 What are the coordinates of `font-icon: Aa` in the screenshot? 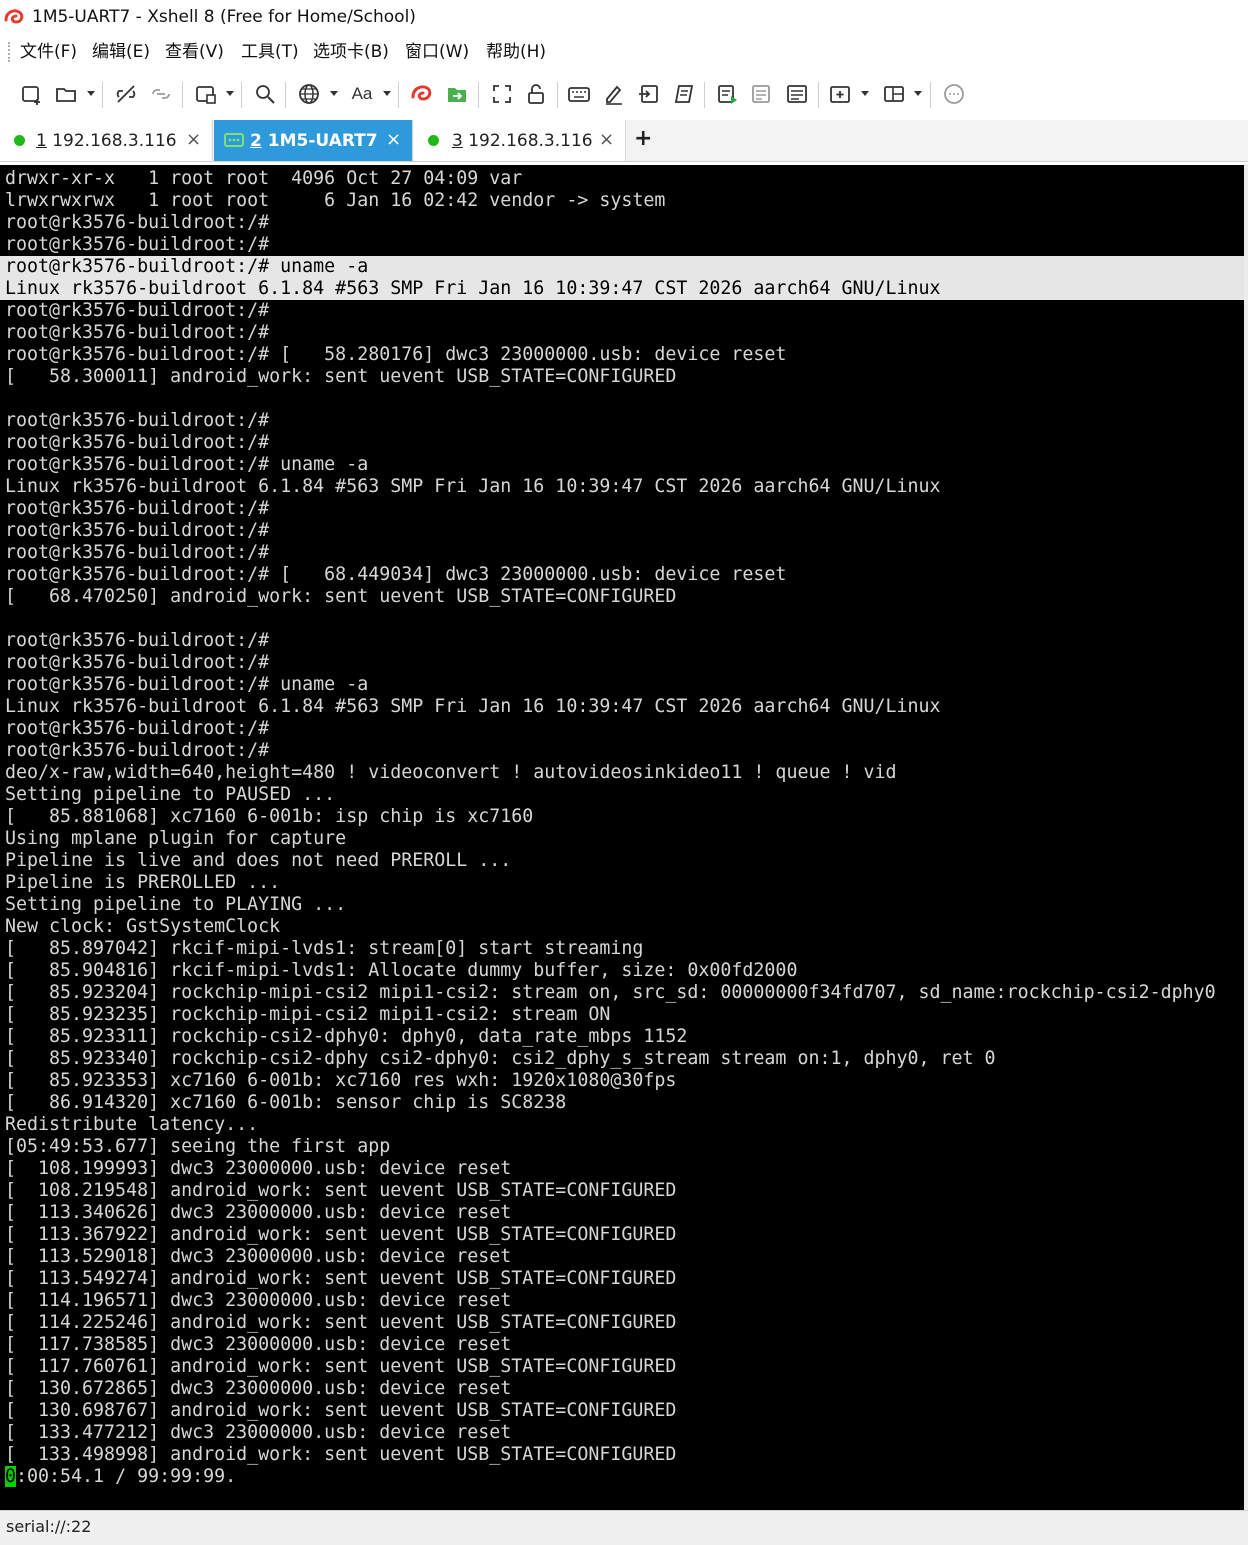 It's located at (362, 94).